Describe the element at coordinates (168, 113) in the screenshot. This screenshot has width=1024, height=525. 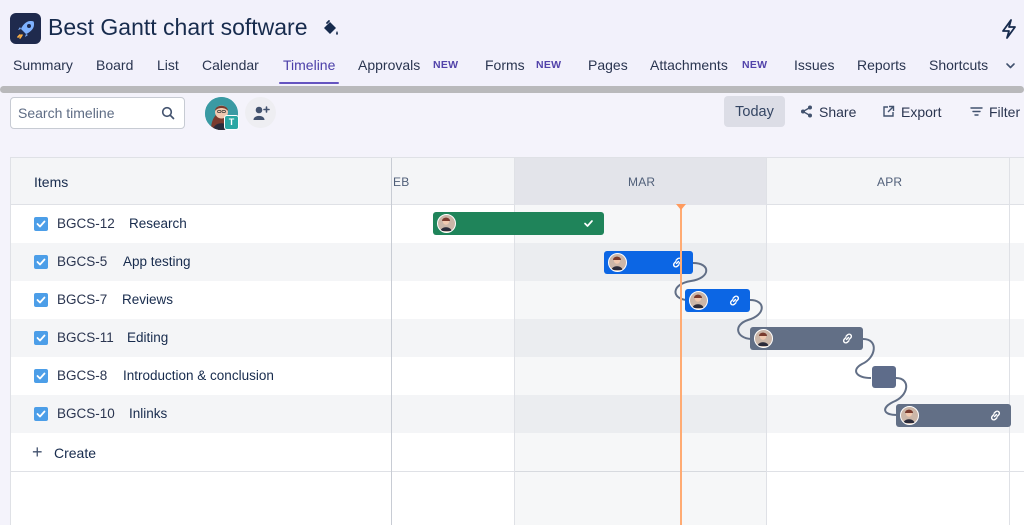
I see `search-icon` at that location.